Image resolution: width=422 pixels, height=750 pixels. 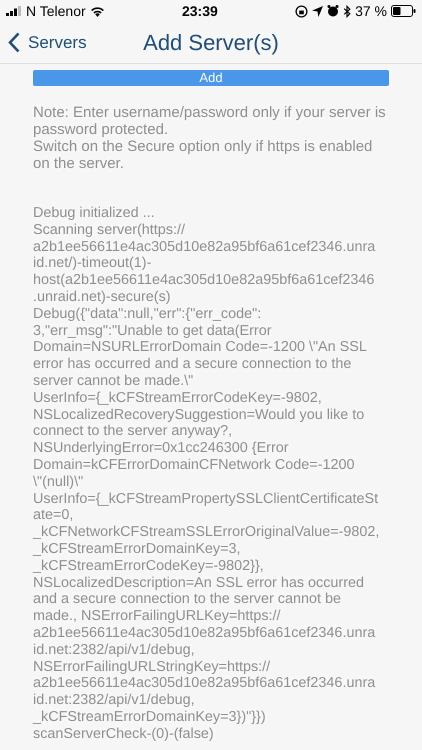 I want to click on note-text: Note: Enter username/password only if your server is password protected., so click(x=210, y=121).